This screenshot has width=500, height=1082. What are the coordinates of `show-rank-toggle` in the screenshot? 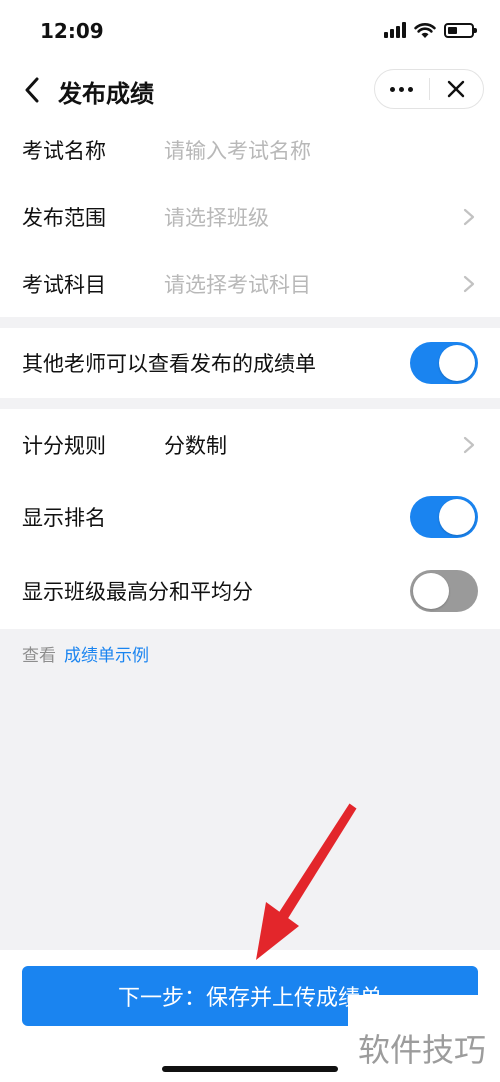 It's located at (444, 517).